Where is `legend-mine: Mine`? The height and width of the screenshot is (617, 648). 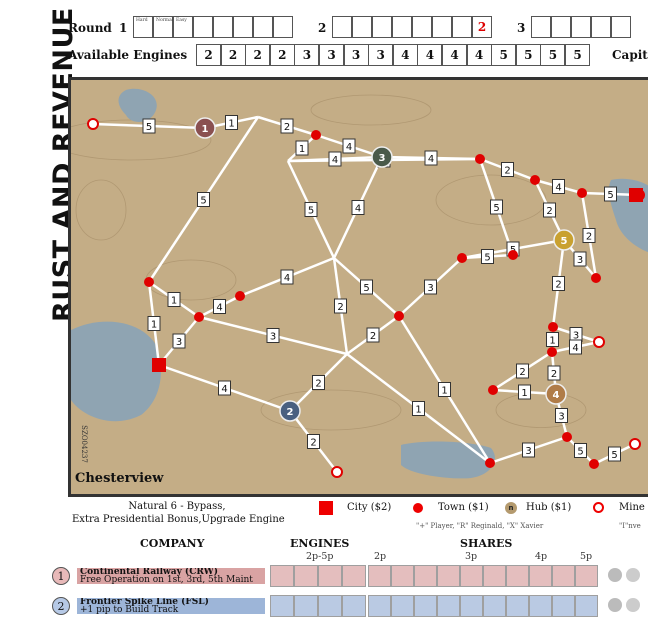 legend-mine: Mine is located at coordinates (632, 507).